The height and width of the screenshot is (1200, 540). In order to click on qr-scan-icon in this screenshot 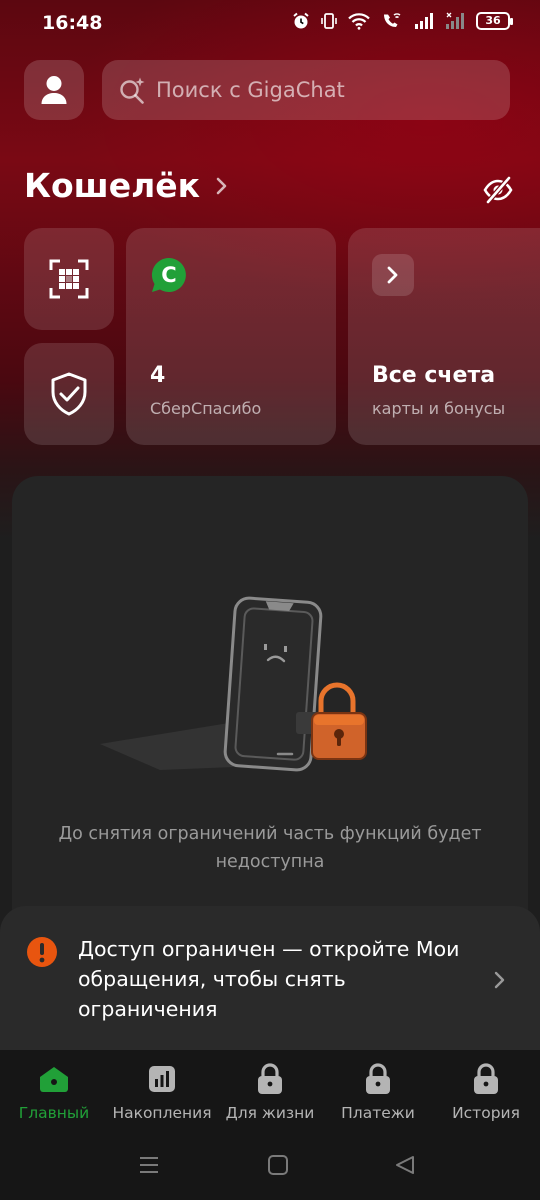, I will do `click(69, 279)`.